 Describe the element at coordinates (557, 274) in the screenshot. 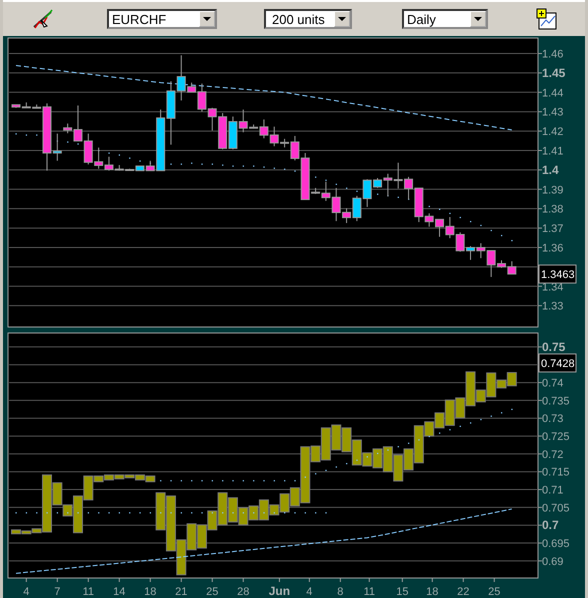

I see `price-tag: 1.3463` at that location.